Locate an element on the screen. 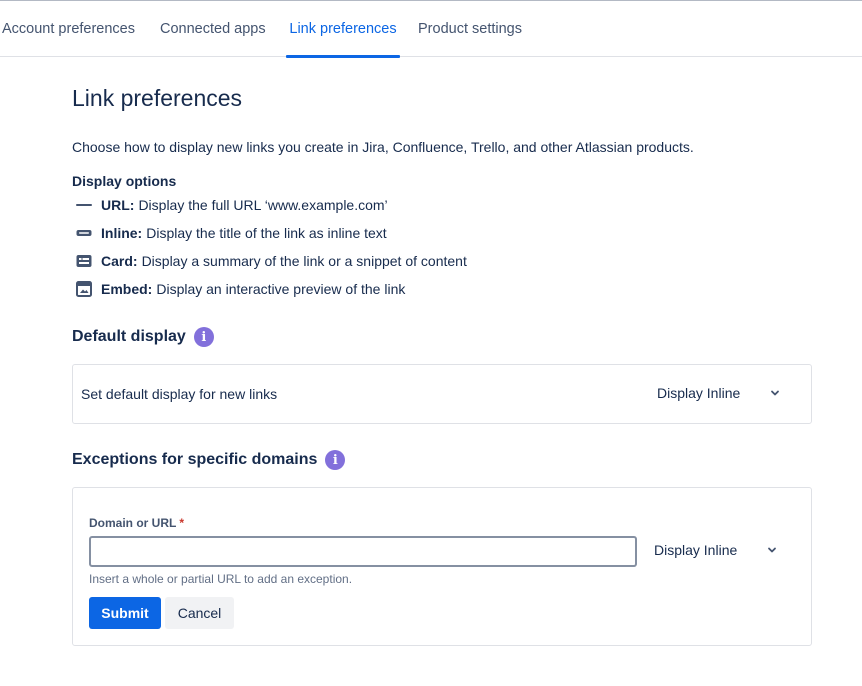 The width and height of the screenshot is (862, 686). cancel-button: Cancel is located at coordinates (199, 613).